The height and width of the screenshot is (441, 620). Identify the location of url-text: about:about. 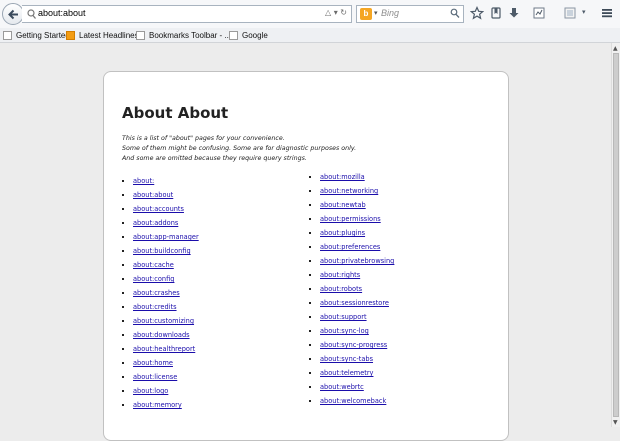
(62, 13).